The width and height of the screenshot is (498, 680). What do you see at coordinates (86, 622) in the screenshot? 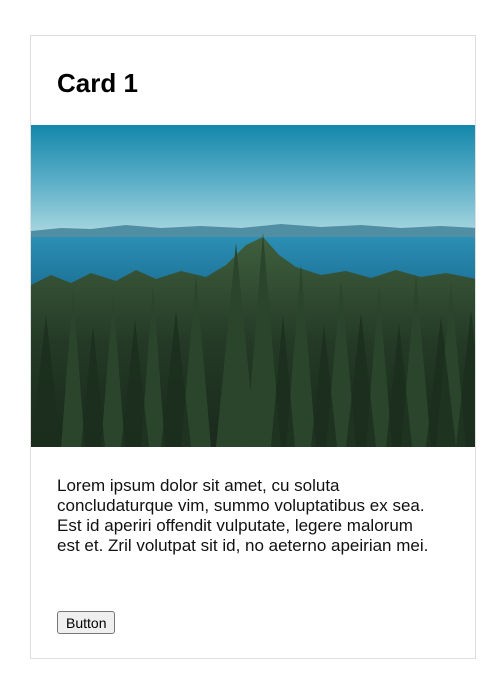
I see `card-button: Button` at bounding box center [86, 622].